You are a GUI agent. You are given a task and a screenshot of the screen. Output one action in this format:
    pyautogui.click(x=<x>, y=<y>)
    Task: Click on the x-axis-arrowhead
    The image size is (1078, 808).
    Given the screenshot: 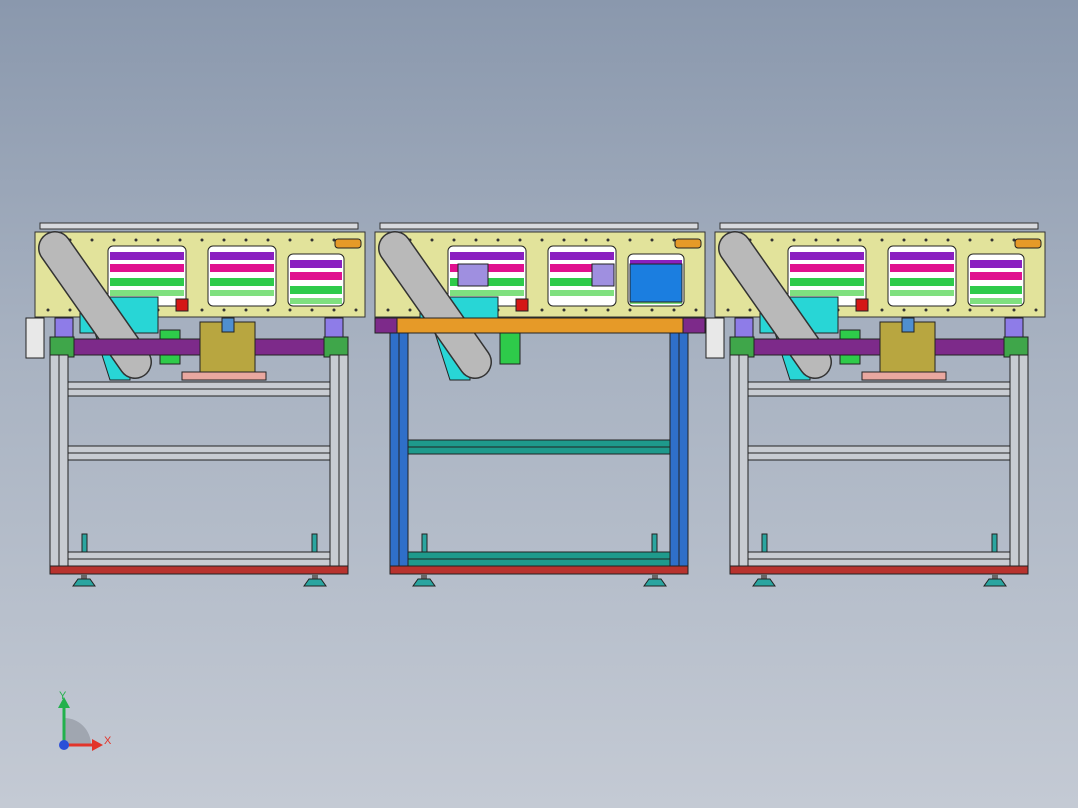 What is the action you would take?
    pyautogui.click(x=97, y=745)
    